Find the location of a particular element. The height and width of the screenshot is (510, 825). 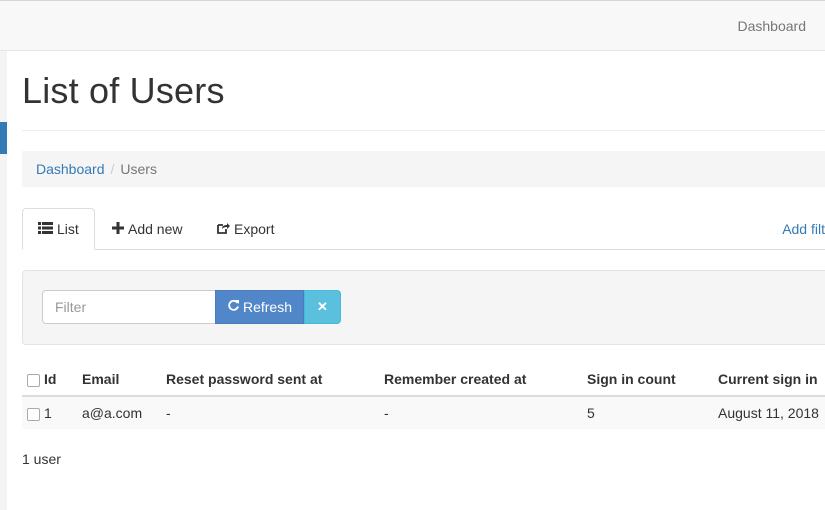

record-count: 1 user is located at coordinates (41, 459).